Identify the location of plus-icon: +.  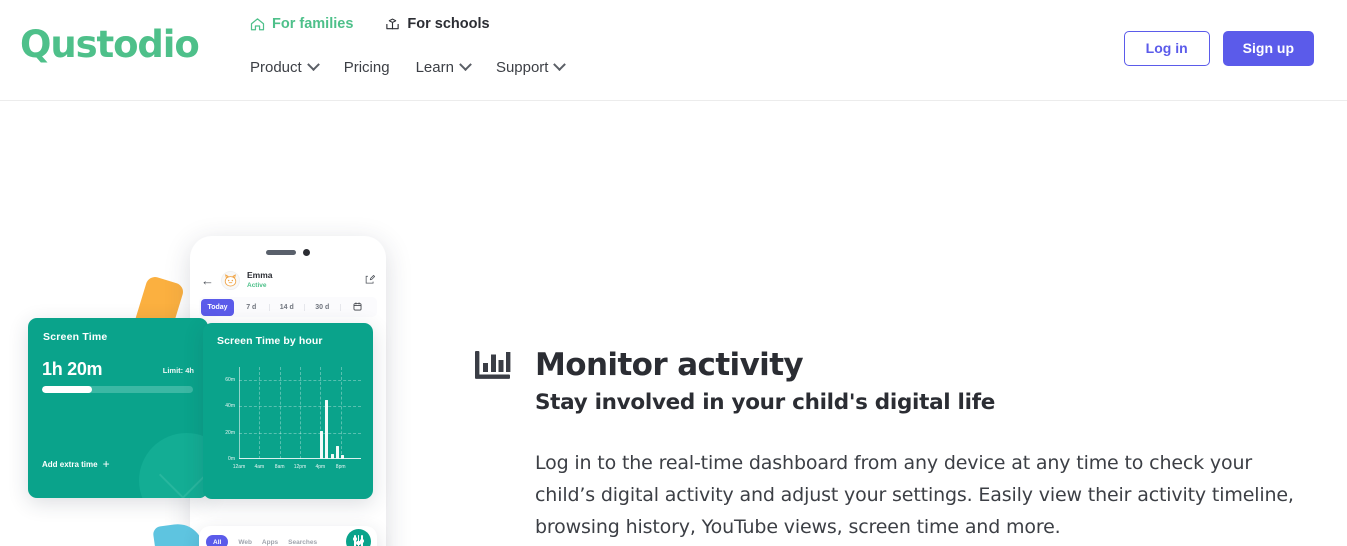
(106, 464).